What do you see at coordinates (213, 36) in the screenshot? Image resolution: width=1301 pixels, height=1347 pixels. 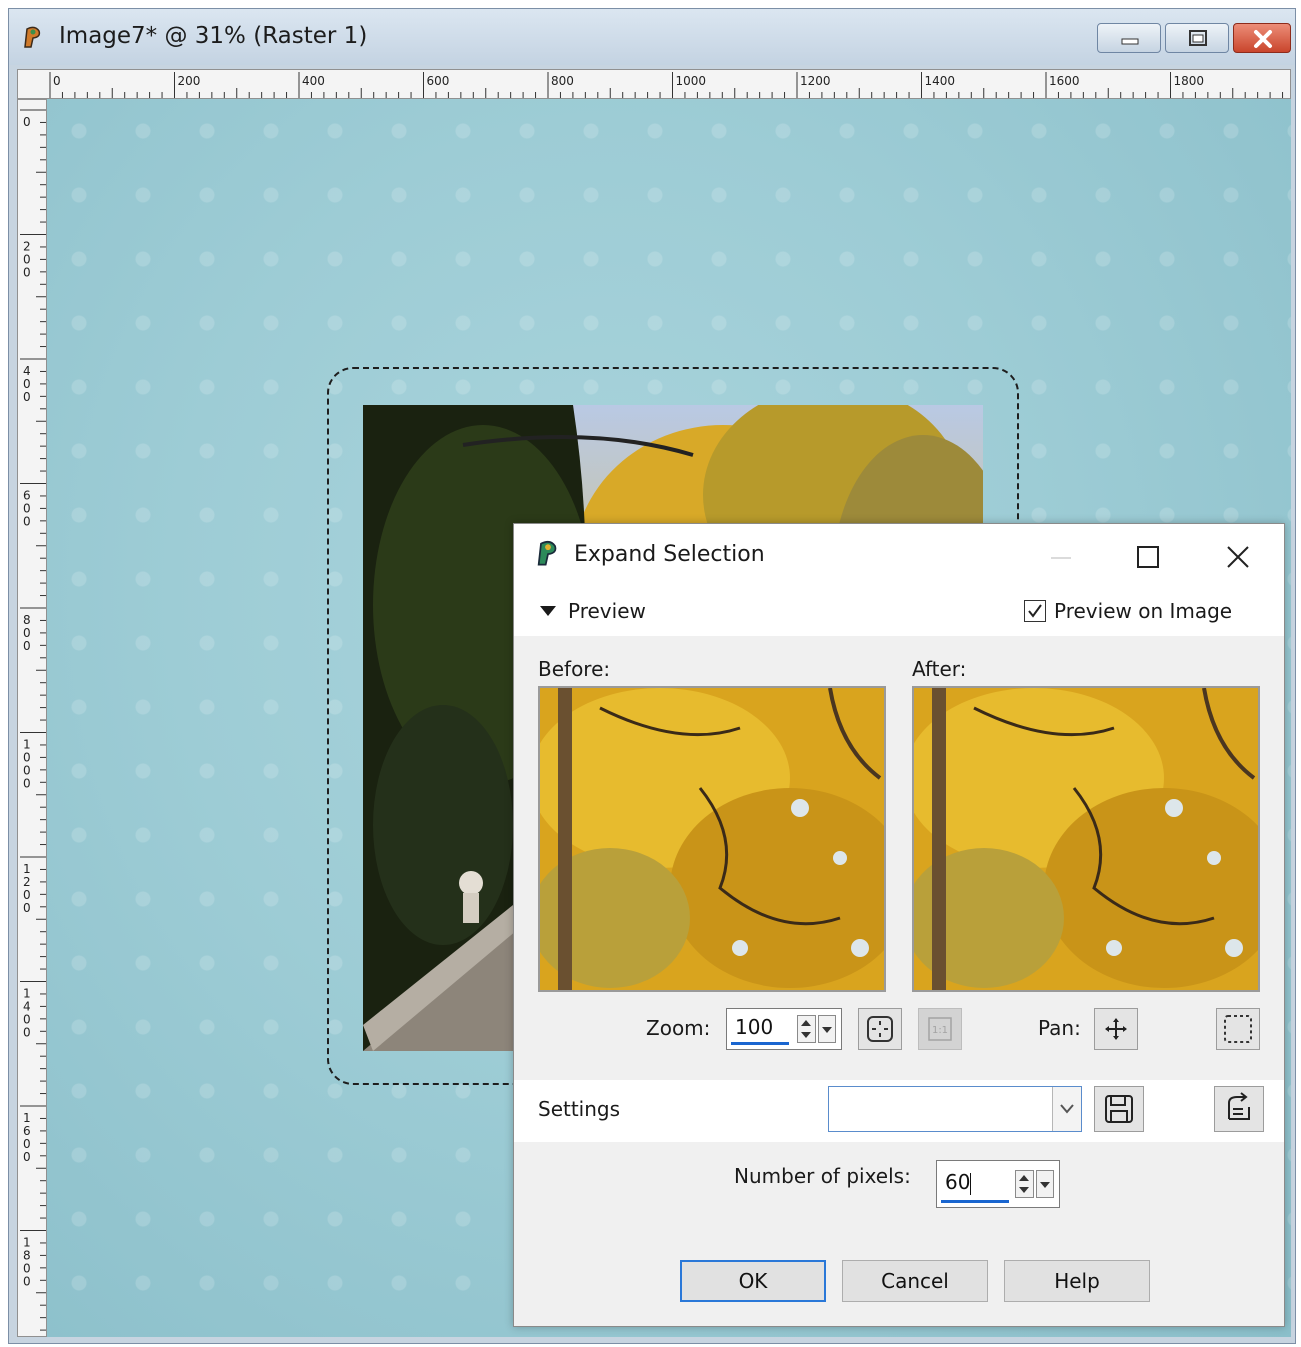 I see `window-title: Image7* @ 31% (Raster 1)` at bounding box center [213, 36].